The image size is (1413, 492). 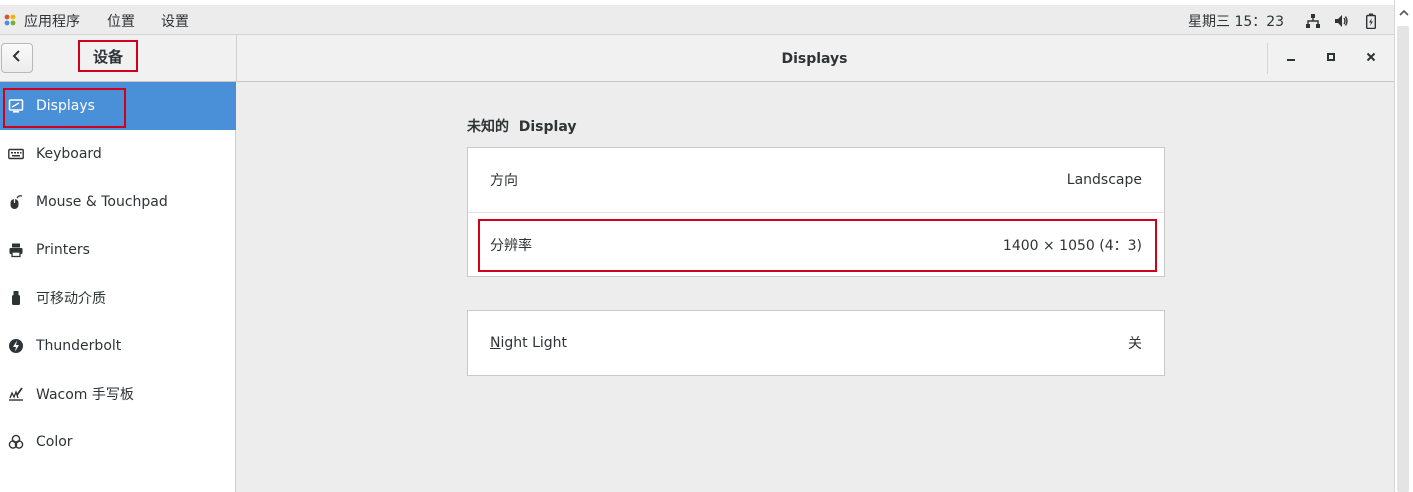 What do you see at coordinates (1403, 259) in the screenshot?
I see `scrollbar-thumb` at bounding box center [1403, 259].